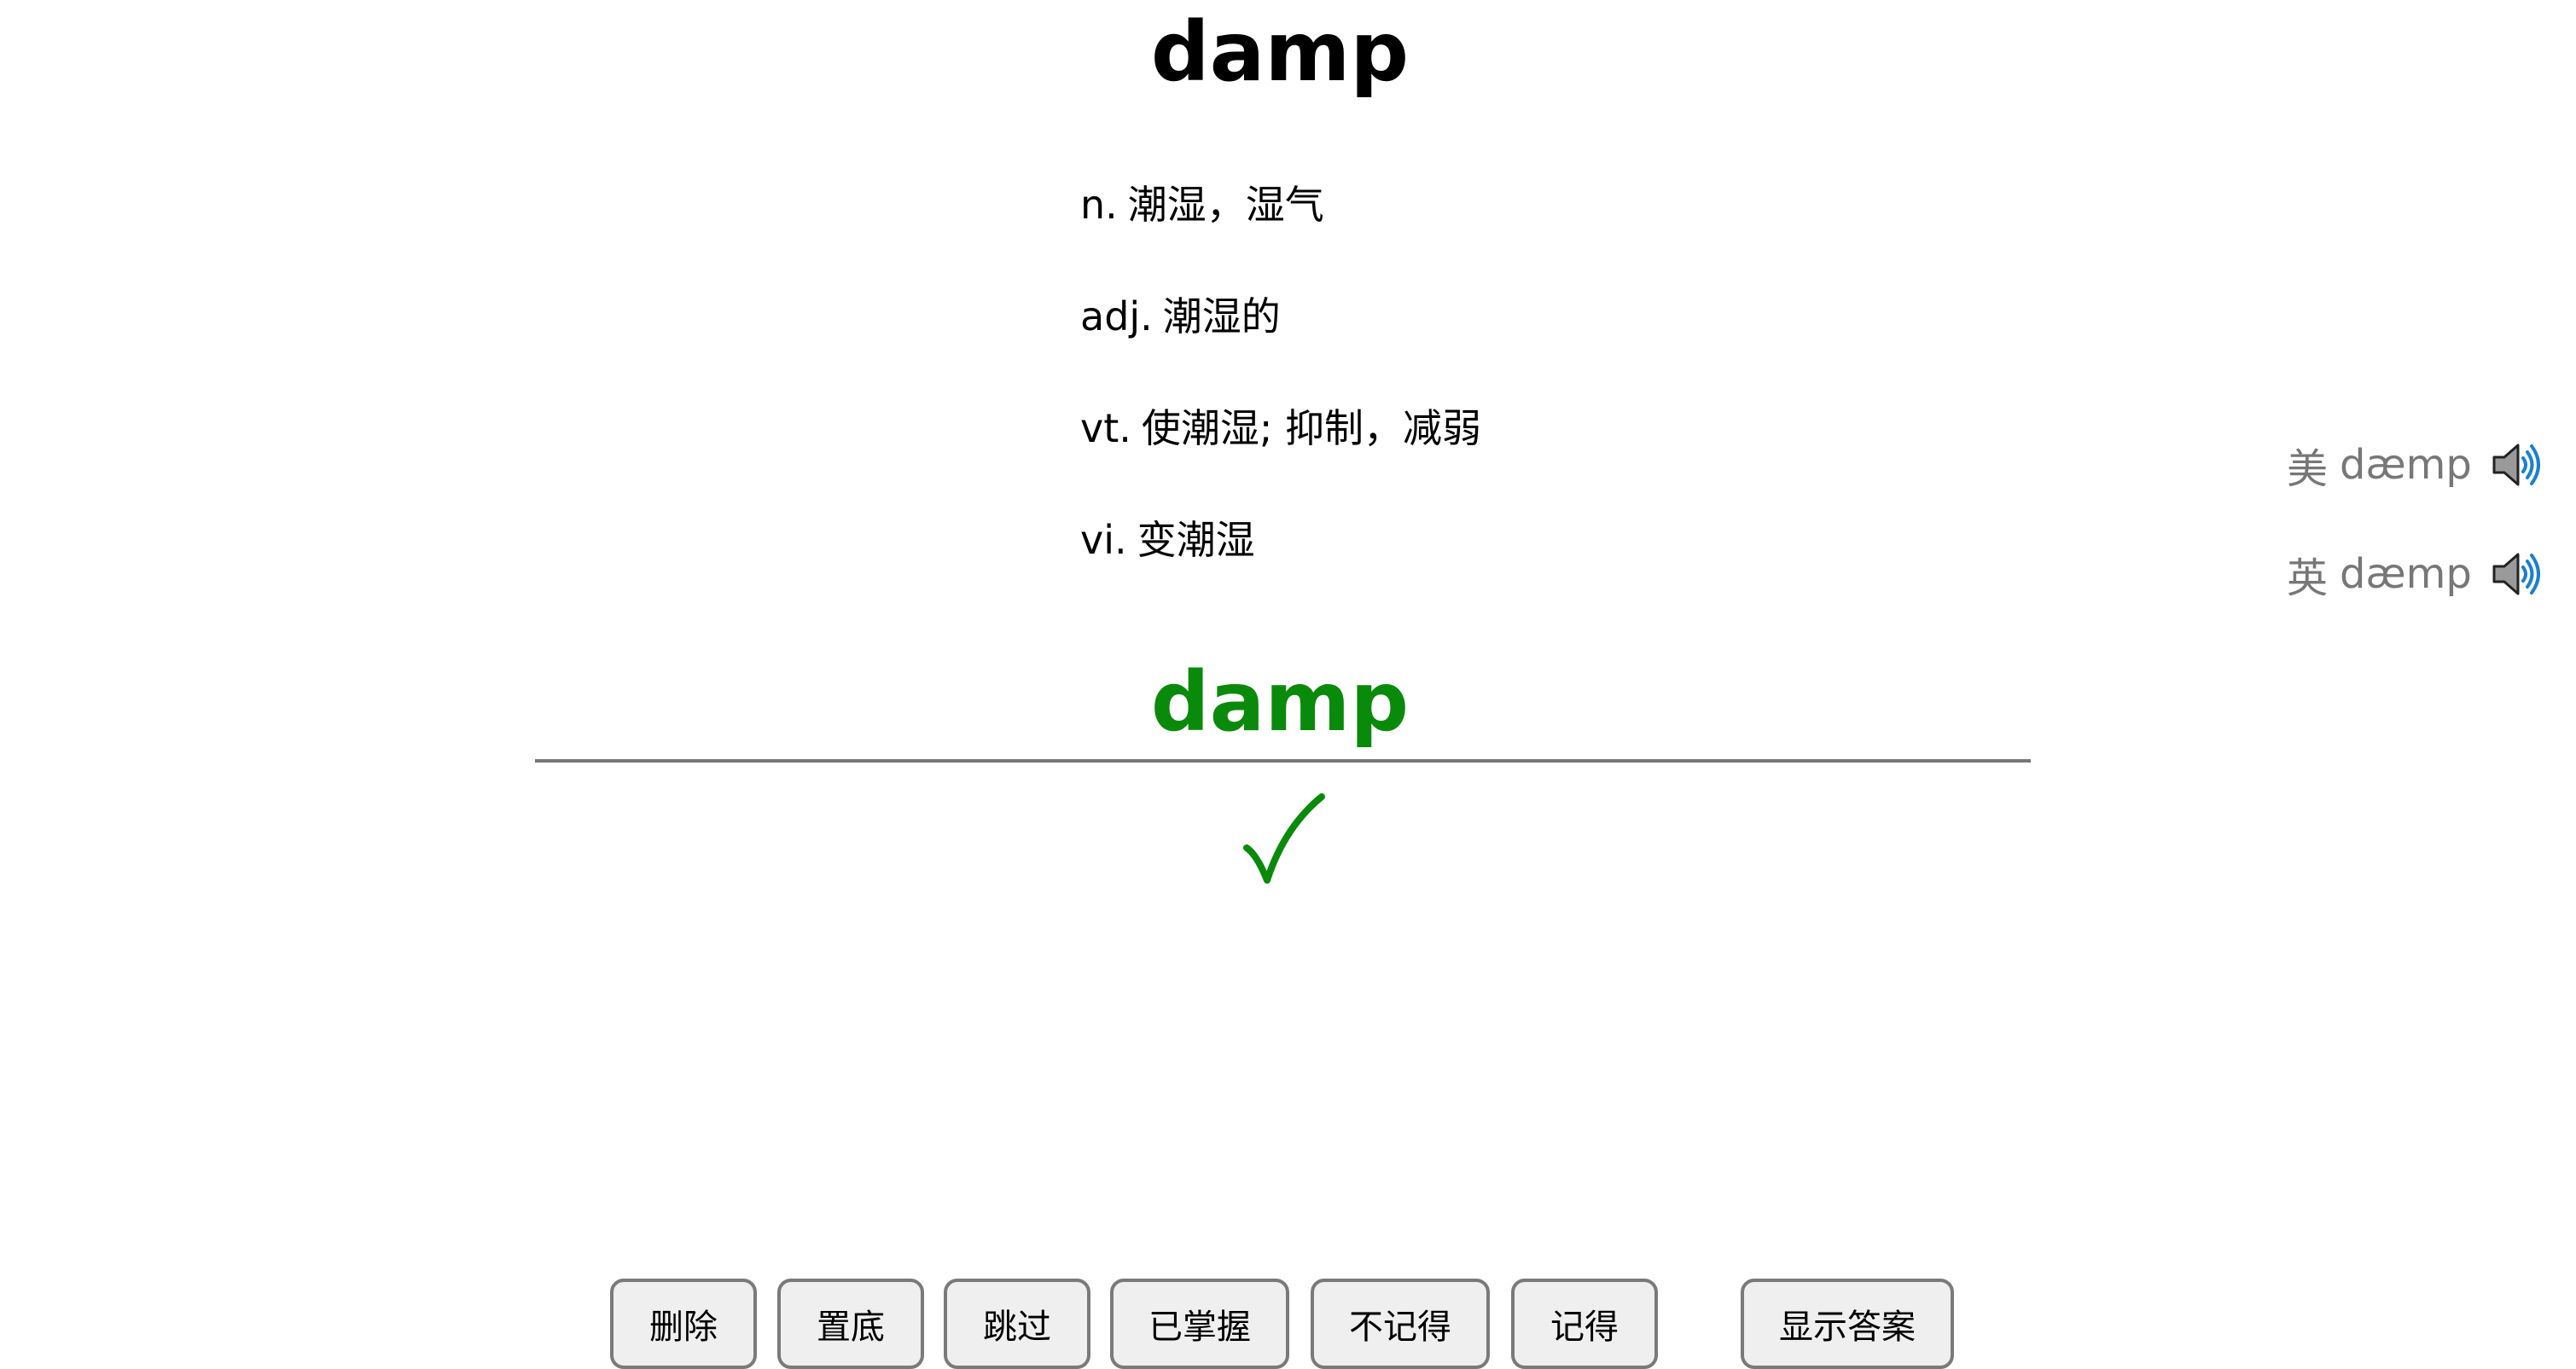 This screenshot has width=2576, height=1369. What do you see at coordinates (1221, 316) in the screenshot?
I see `definition-text: 潮湿的` at bounding box center [1221, 316].